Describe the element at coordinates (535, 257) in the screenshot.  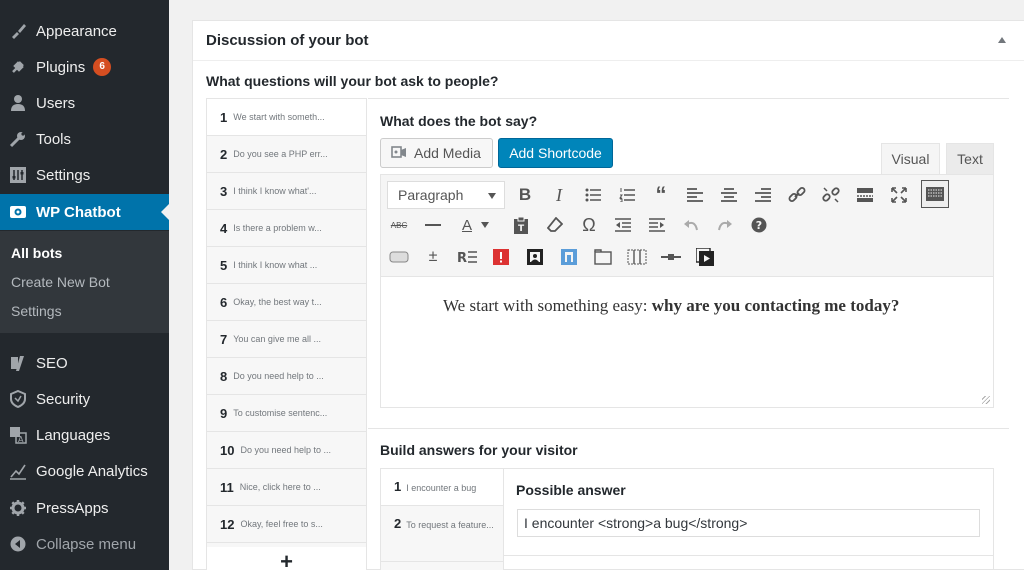
I see `image-box-icon` at that location.